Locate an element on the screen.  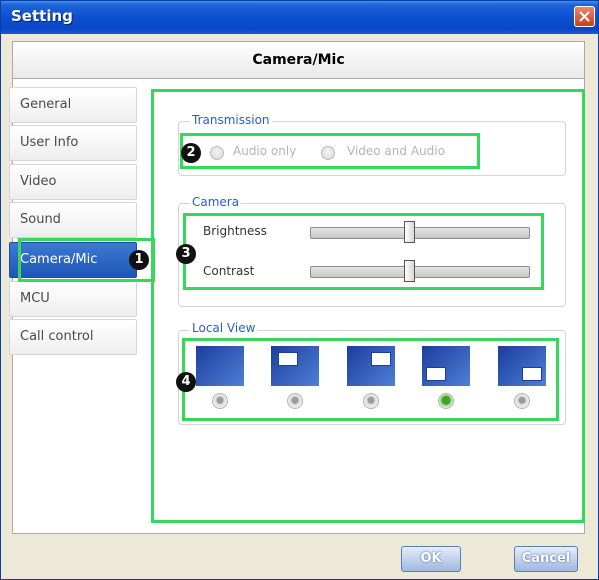
window-title: Setting is located at coordinates (42, 16).